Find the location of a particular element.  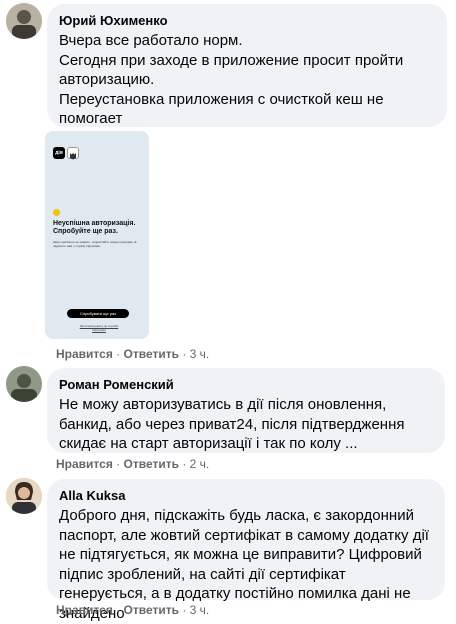

comment-actions: Нравится · Ответить · 2 ч. is located at coordinates (132, 464).